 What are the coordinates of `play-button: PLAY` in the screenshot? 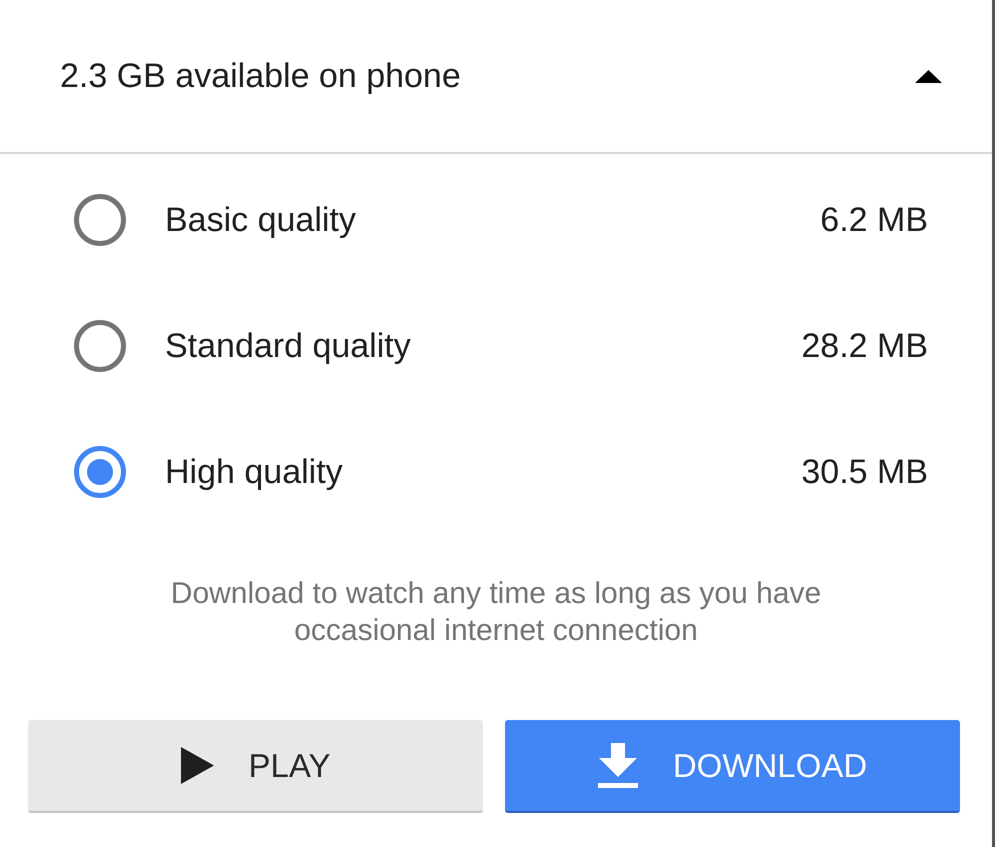 It's located at (255, 766).